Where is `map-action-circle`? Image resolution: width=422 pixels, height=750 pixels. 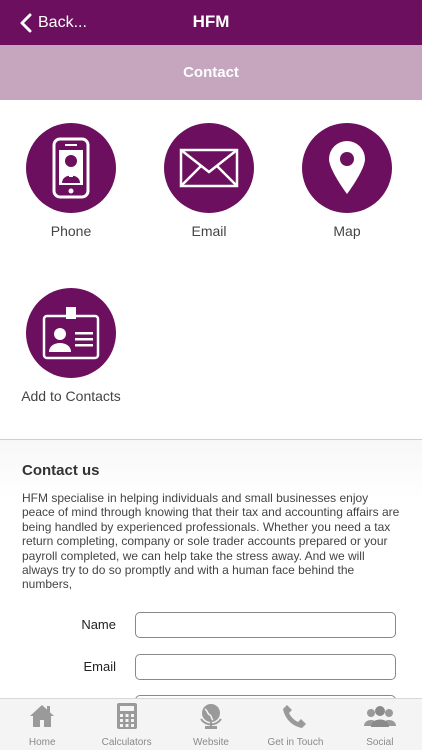
map-action-circle is located at coordinates (347, 168).